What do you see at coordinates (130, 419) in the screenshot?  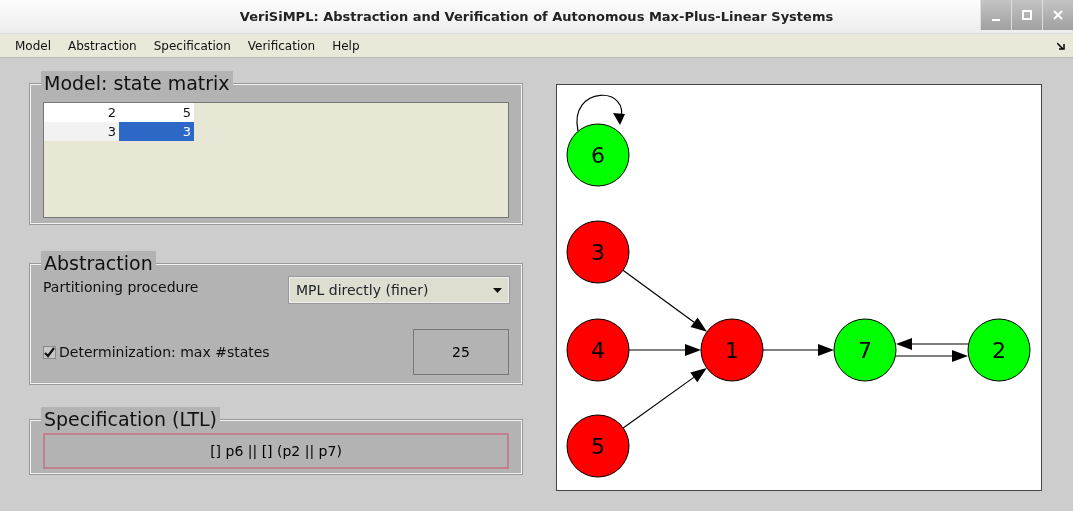 I see `panel-title: Specification (LTL)` at bounding box center [130, 419].